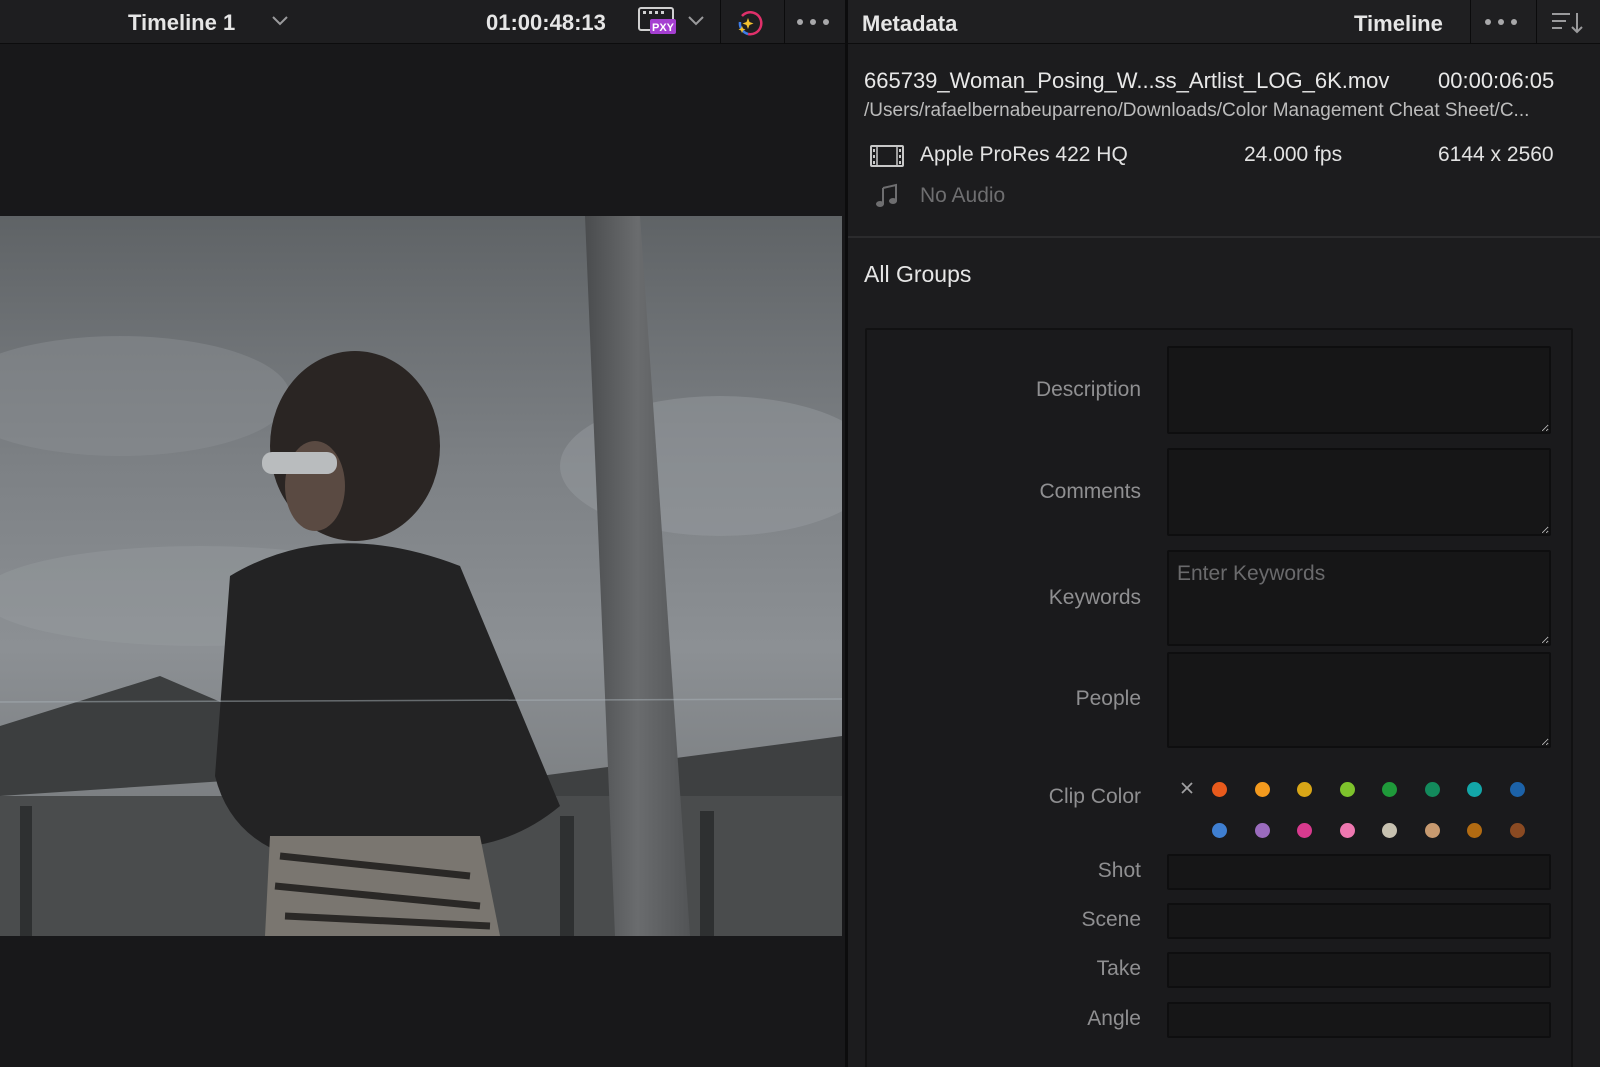 The image size is (1600, 1067). I want to click on sort-icon, so click(1567, 23).